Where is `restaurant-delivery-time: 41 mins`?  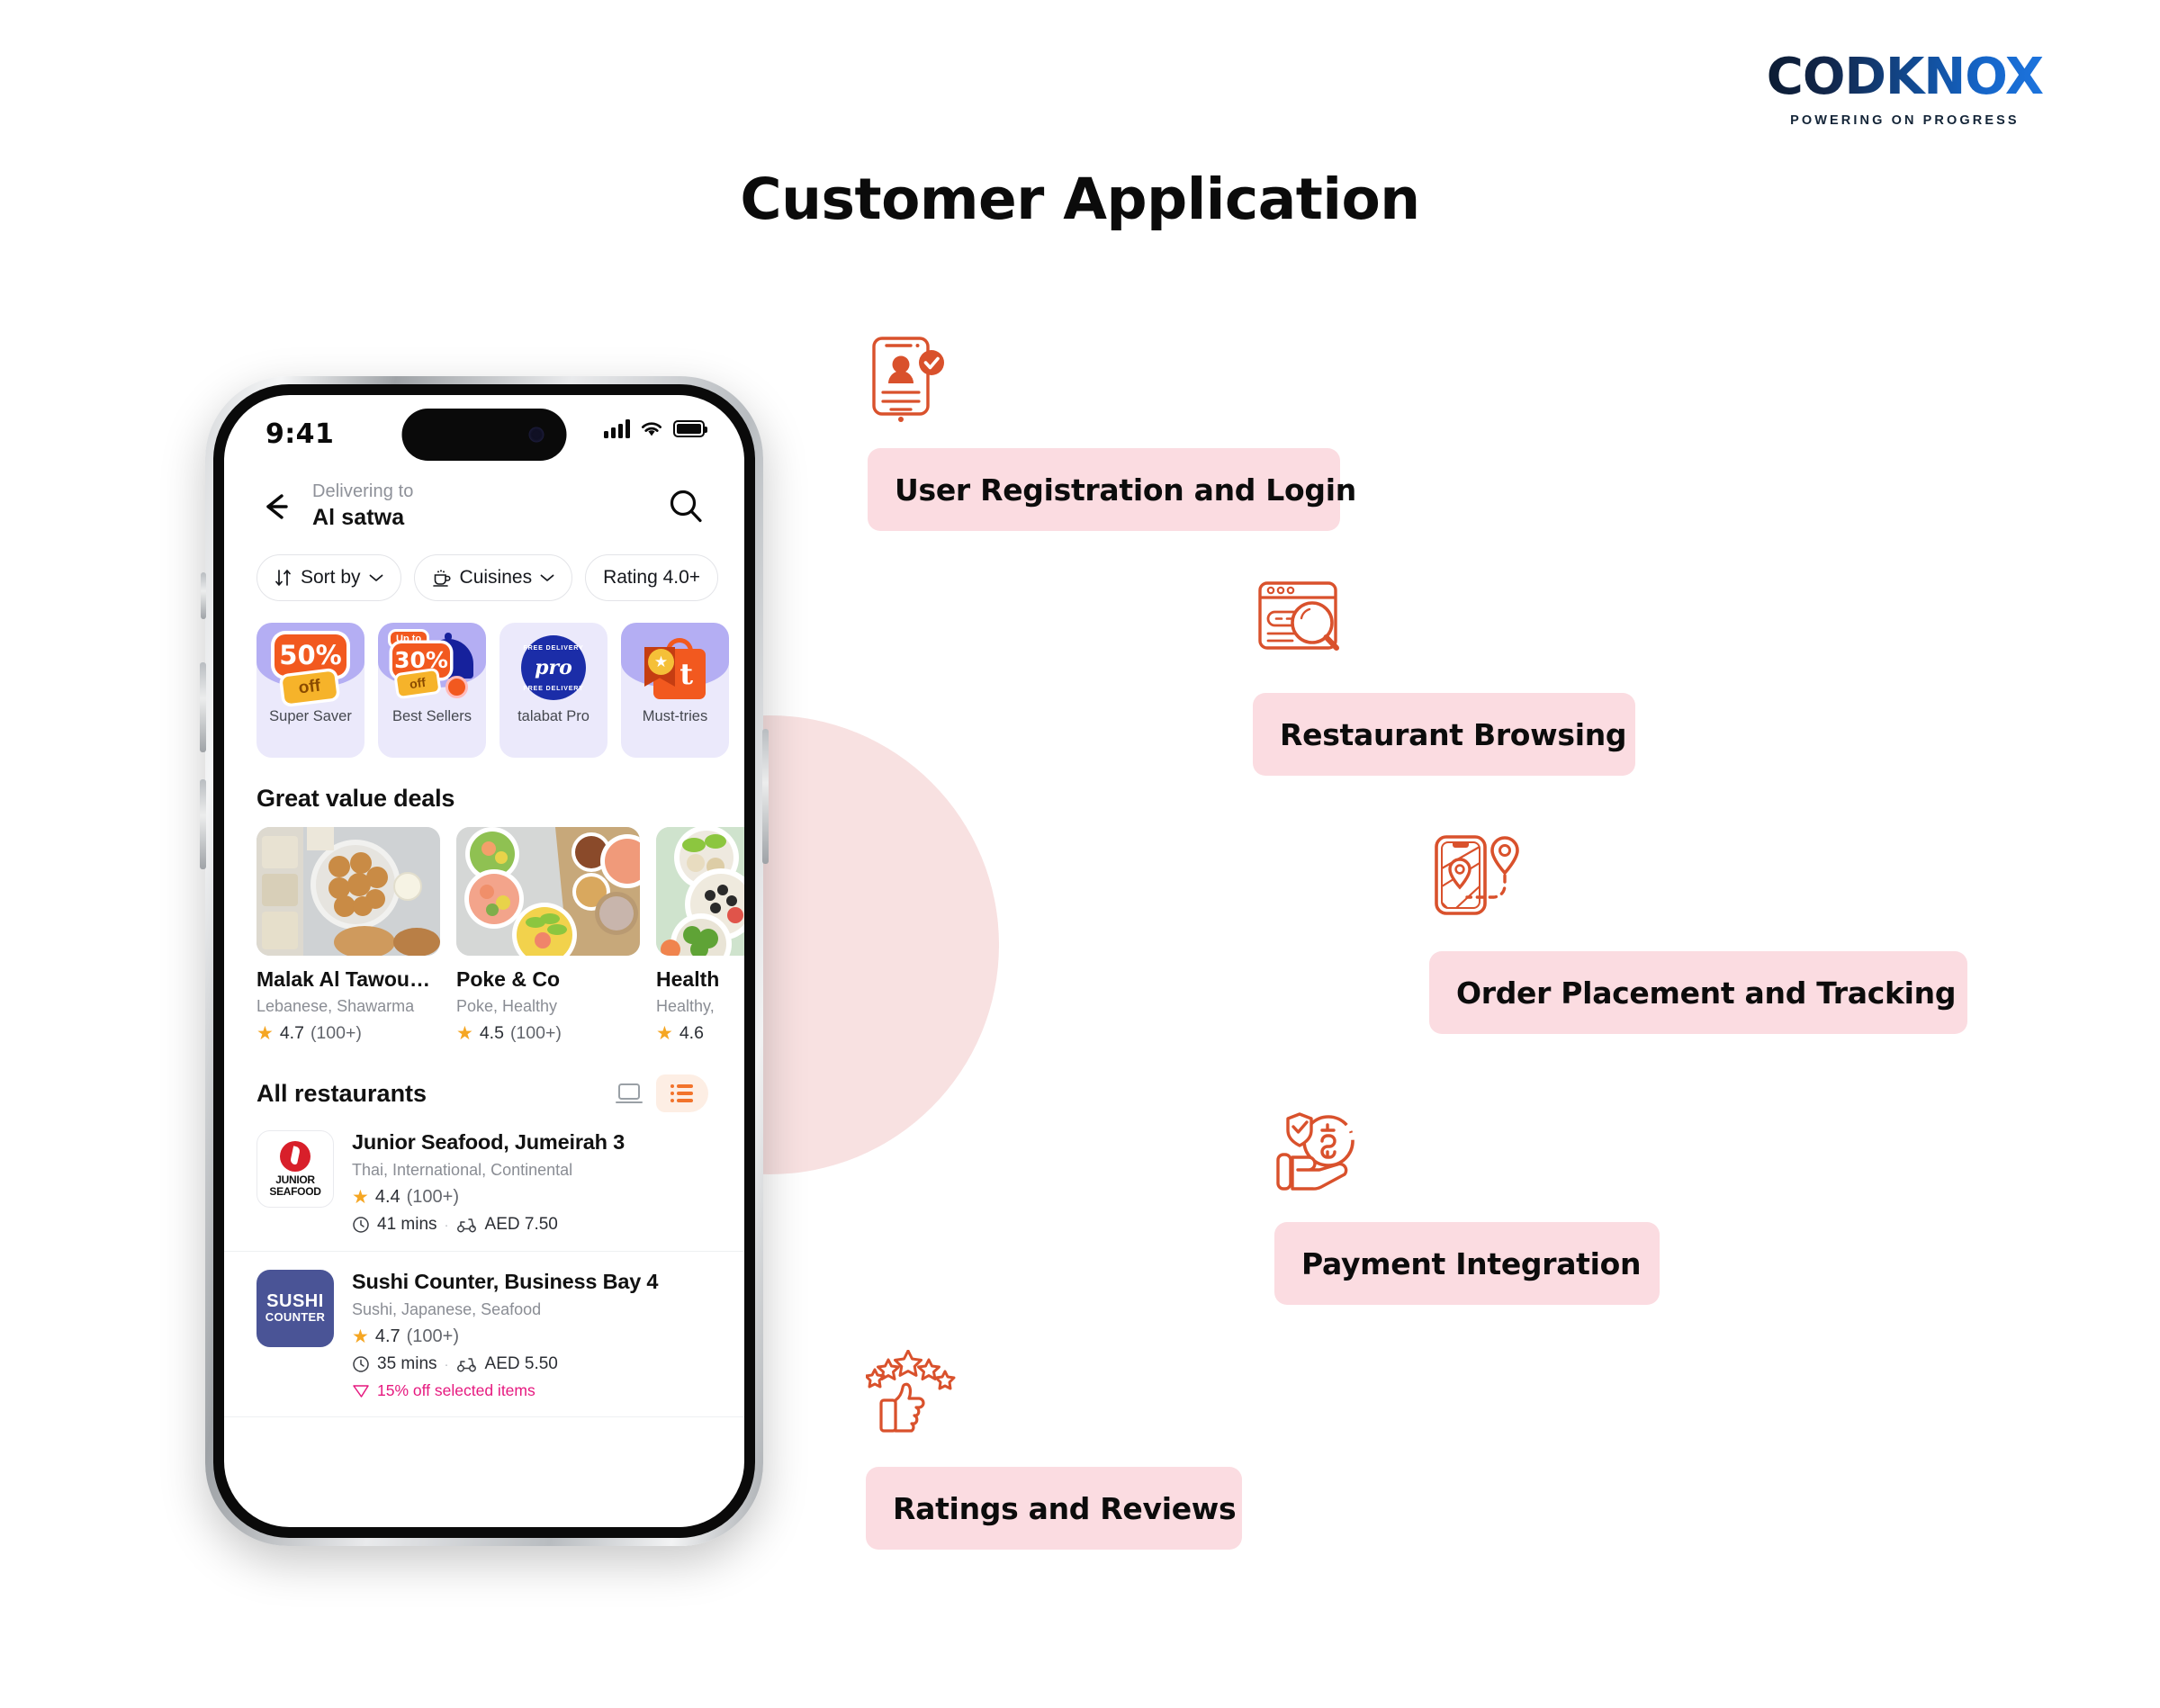 restaurant-delivery-time: 41 mins is located at coordinates (407, 1224).